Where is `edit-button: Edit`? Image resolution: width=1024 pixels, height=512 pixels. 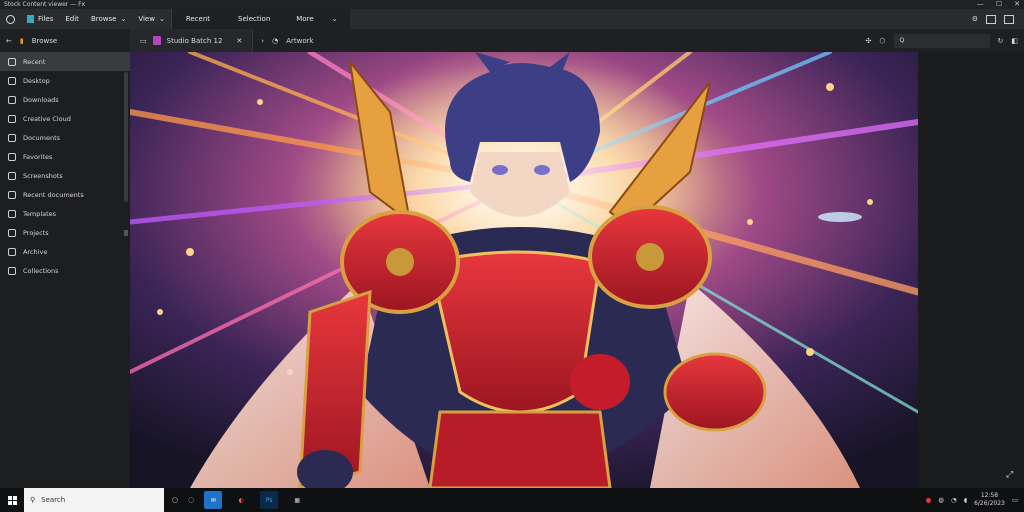 edit-button: Edit is located at coordinates (72, 19).